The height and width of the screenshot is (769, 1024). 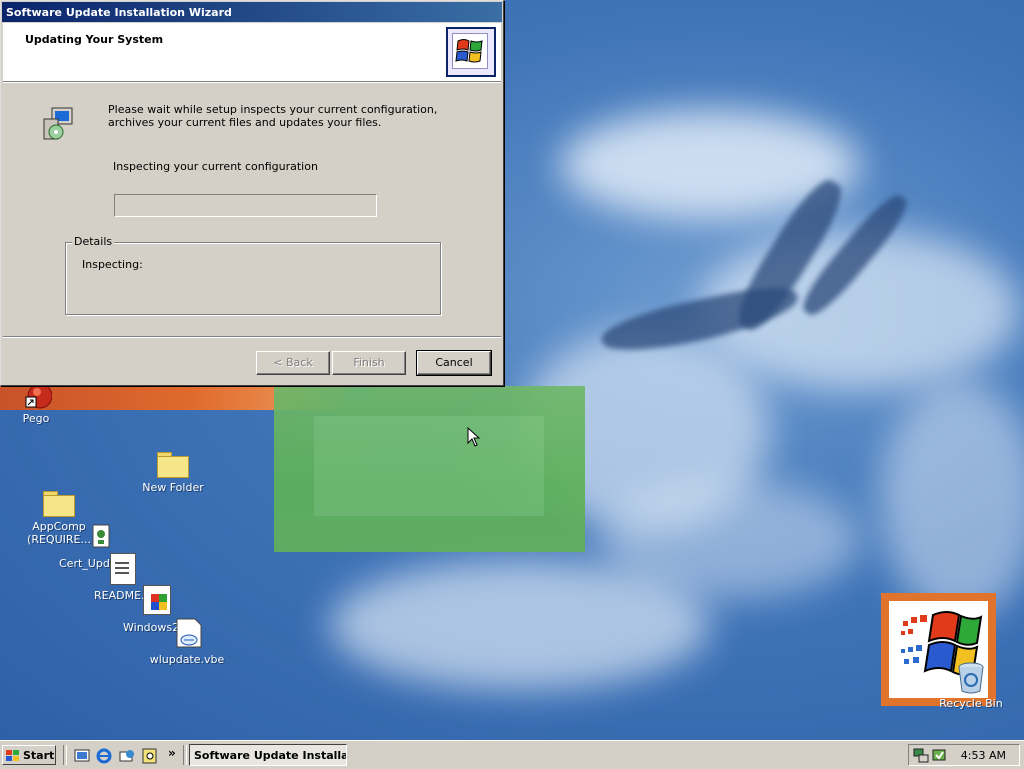 I want to click on progress-bar, so click(x=245, y=205).